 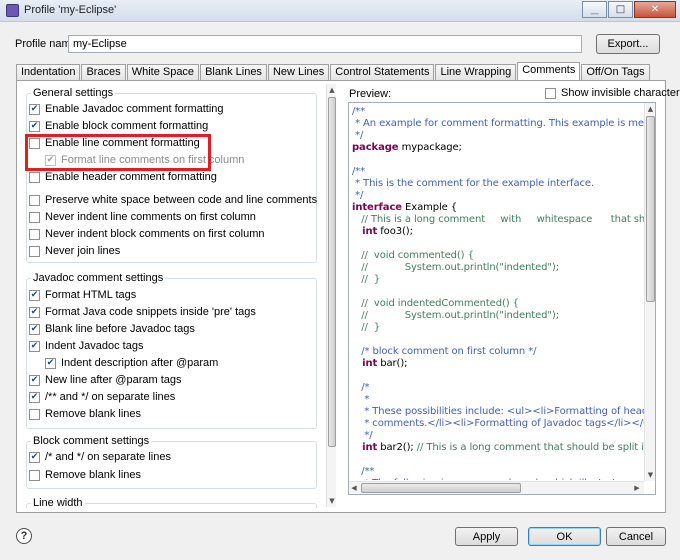 I want to click on tab-indentation: Indentation, so click(x=48, y=72).